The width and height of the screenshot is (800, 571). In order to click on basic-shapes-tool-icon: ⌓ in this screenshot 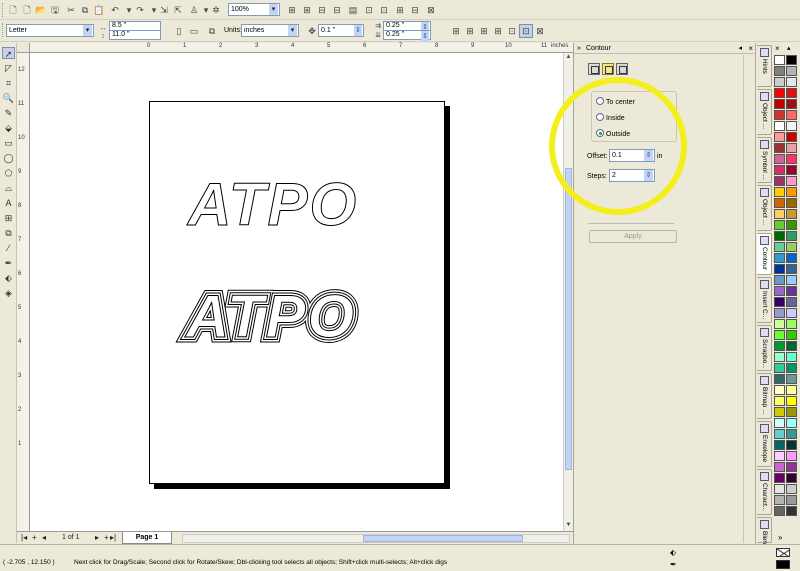, I will do `click(8, 188)`.